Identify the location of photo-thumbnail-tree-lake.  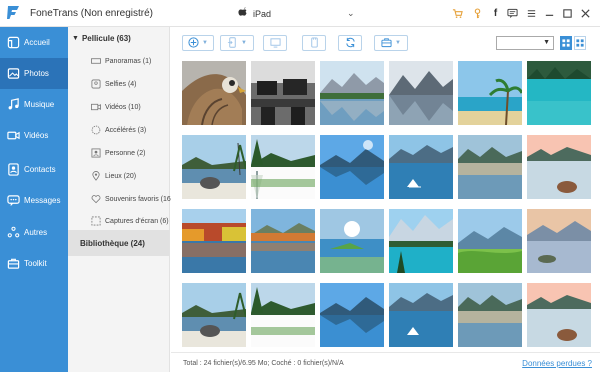
(283, 167).